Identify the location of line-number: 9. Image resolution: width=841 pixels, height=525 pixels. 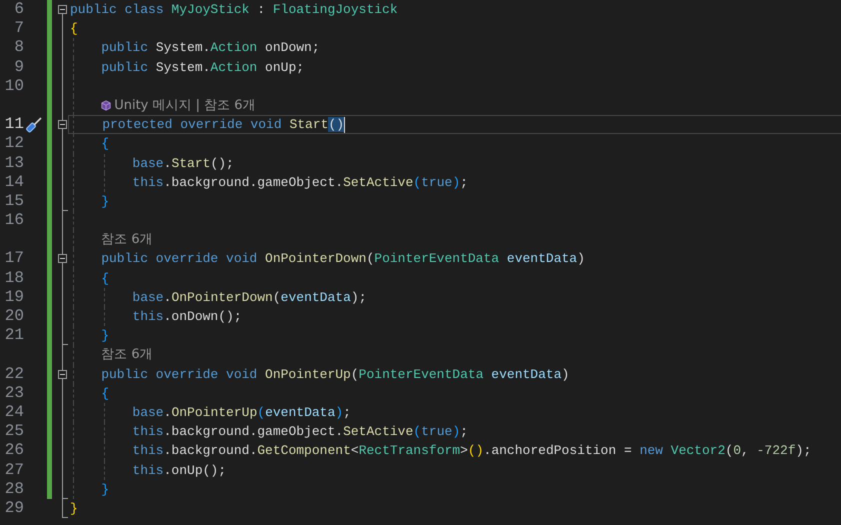
(19, 67).